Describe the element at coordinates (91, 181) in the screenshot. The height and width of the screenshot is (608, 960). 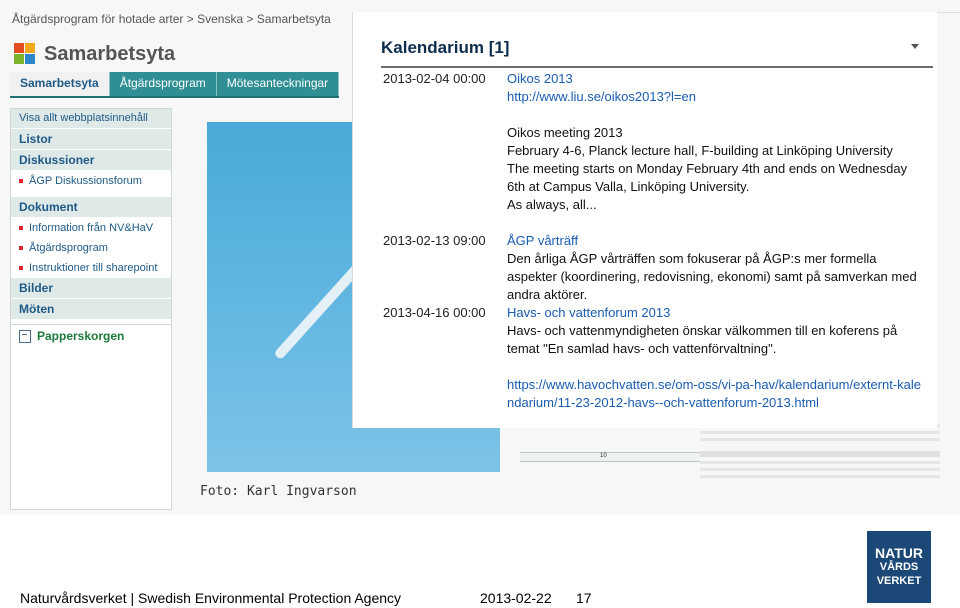
I see `nav-item-discussion-forum: ÅGP Diskussionsforum` at that location.